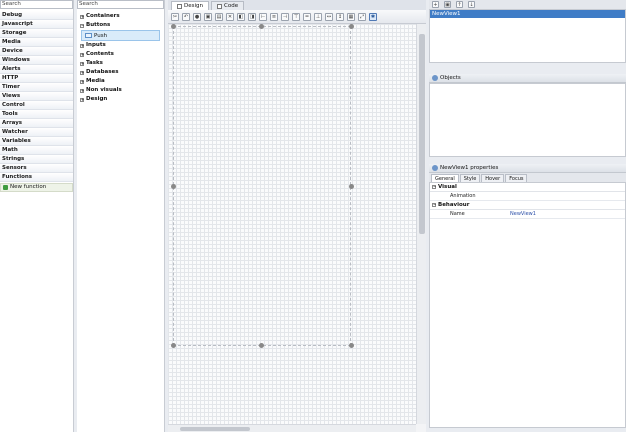 The width and height of the screenshot is (626, 432). I want to click on new-function-button: New function, so click(36, 187).